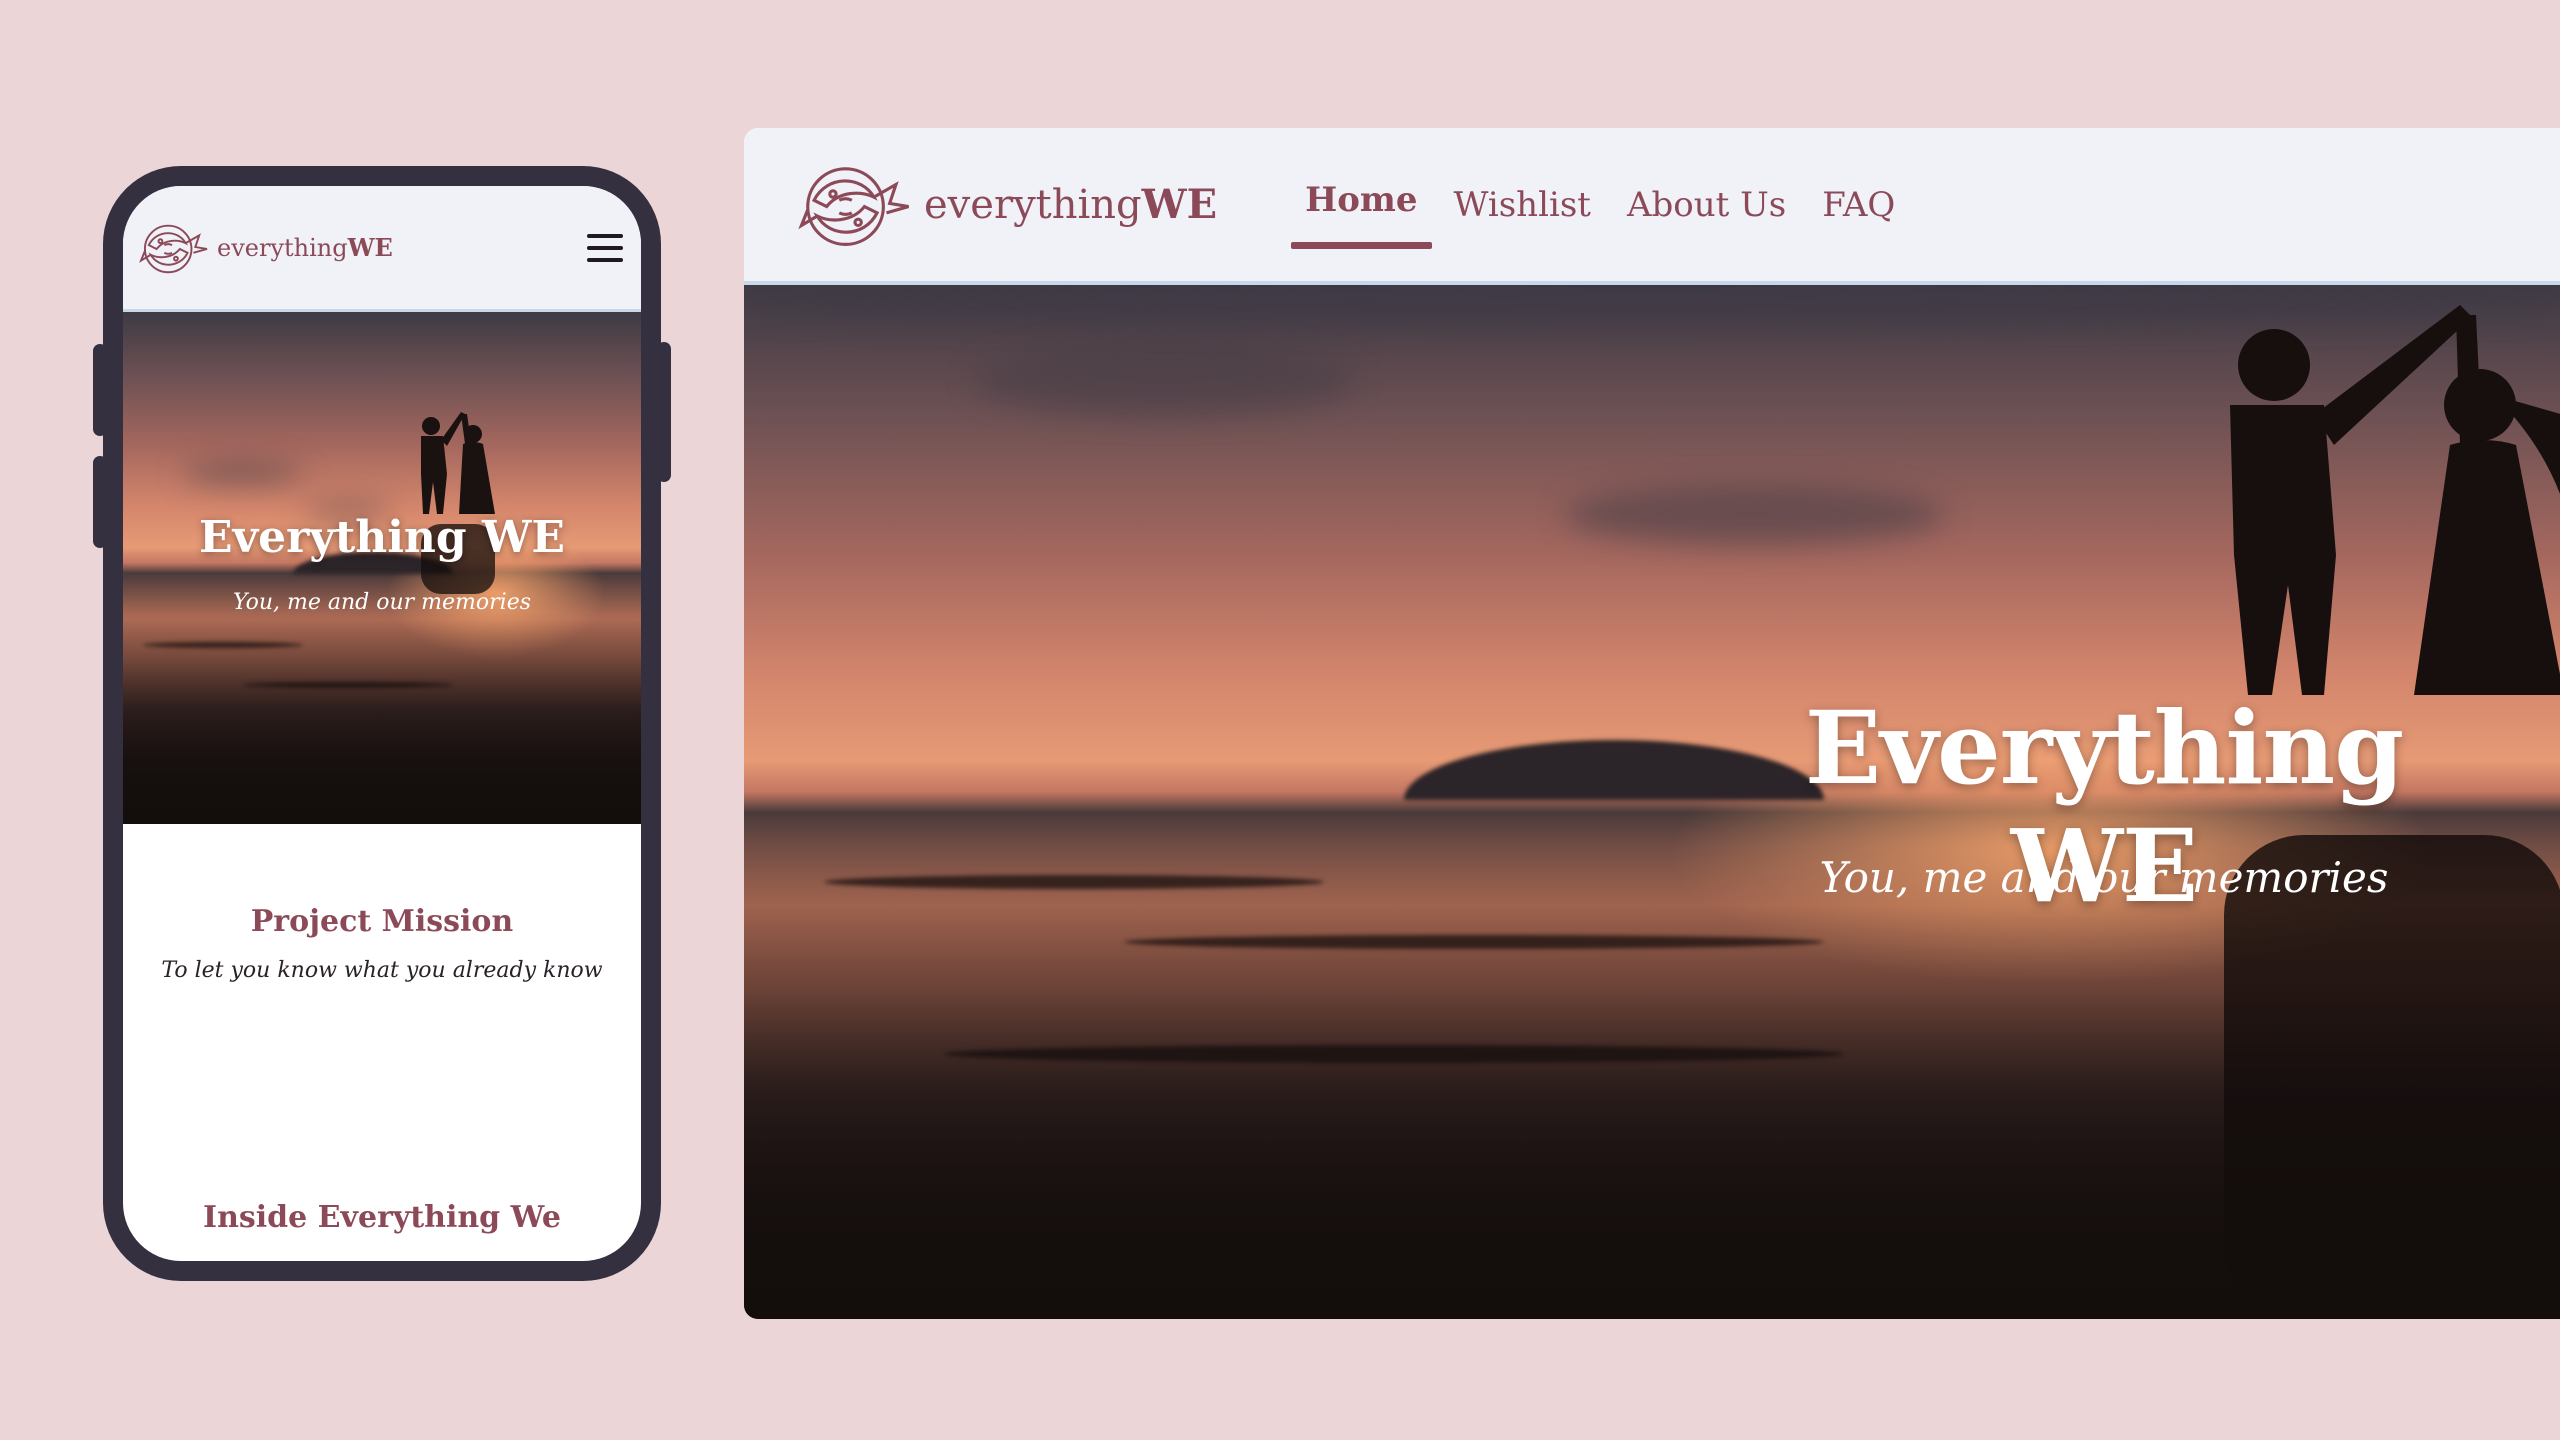  Describe the element at coordinates (1361, 204) in the screenshot. I see `nav-home: Home` at that location.